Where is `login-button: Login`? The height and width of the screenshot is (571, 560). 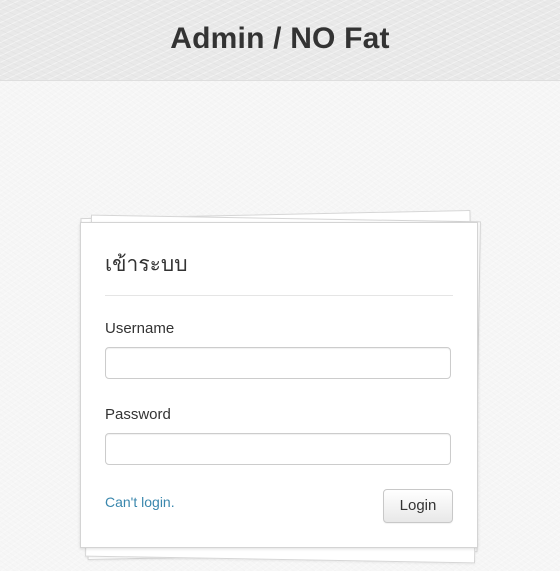
login-button: Login is located at coordinates (418, 506).